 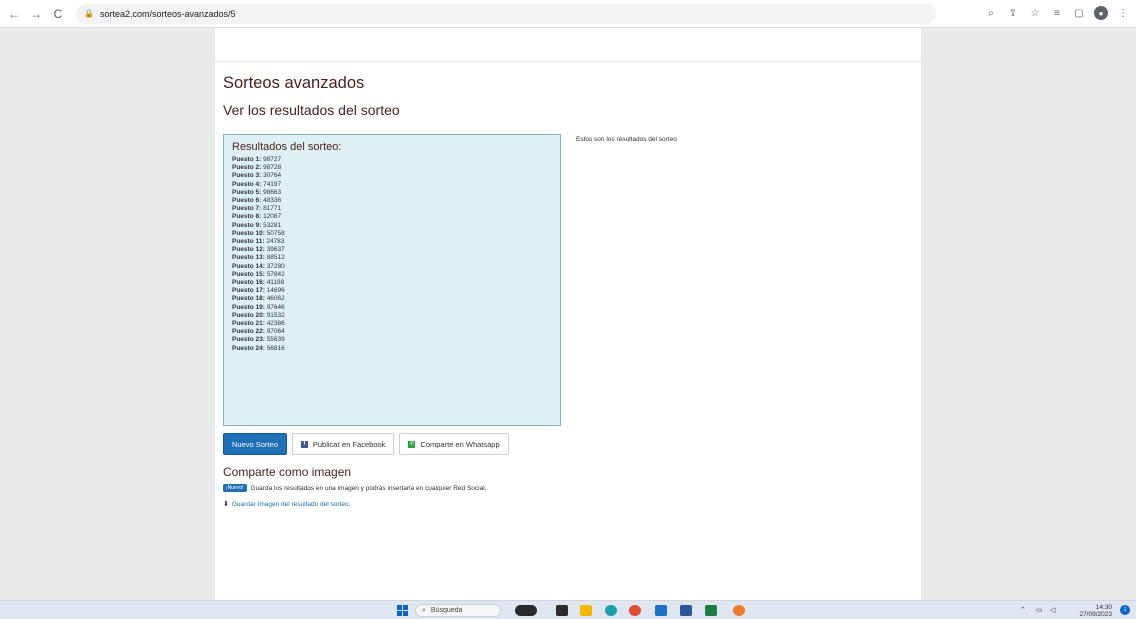 What do you see at coordinates (1035, 13) in the screenshot?
I see `bookmark-star-icon: ☆` at bounding box center [1035, 13].